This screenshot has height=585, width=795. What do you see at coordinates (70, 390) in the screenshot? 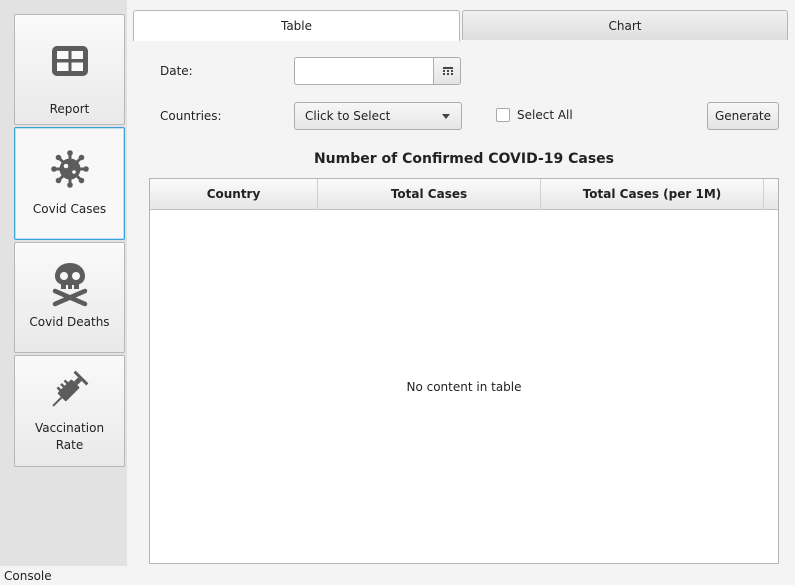
I see `syringe-icon` at bounding box center [70, 390].